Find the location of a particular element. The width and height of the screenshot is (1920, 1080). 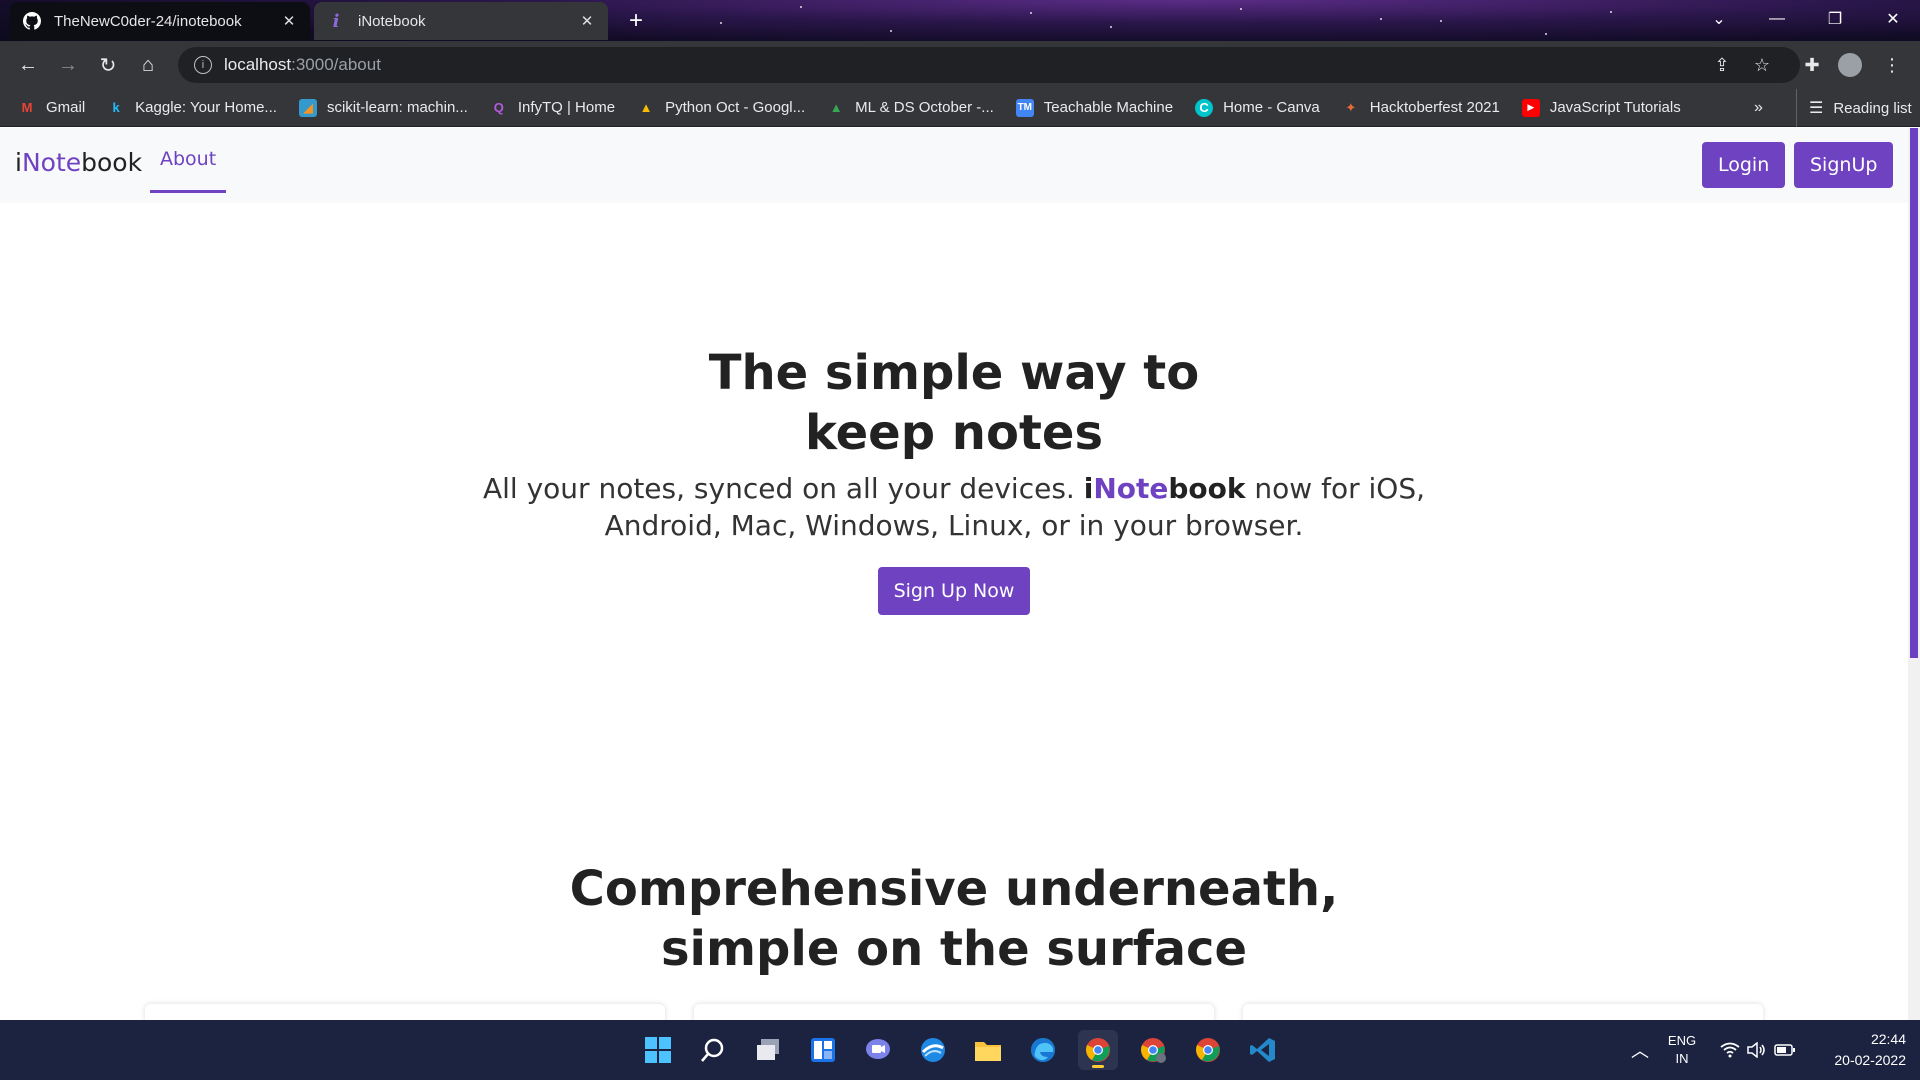

chrome-profile-icon is located at coordinates (1153, 1050).